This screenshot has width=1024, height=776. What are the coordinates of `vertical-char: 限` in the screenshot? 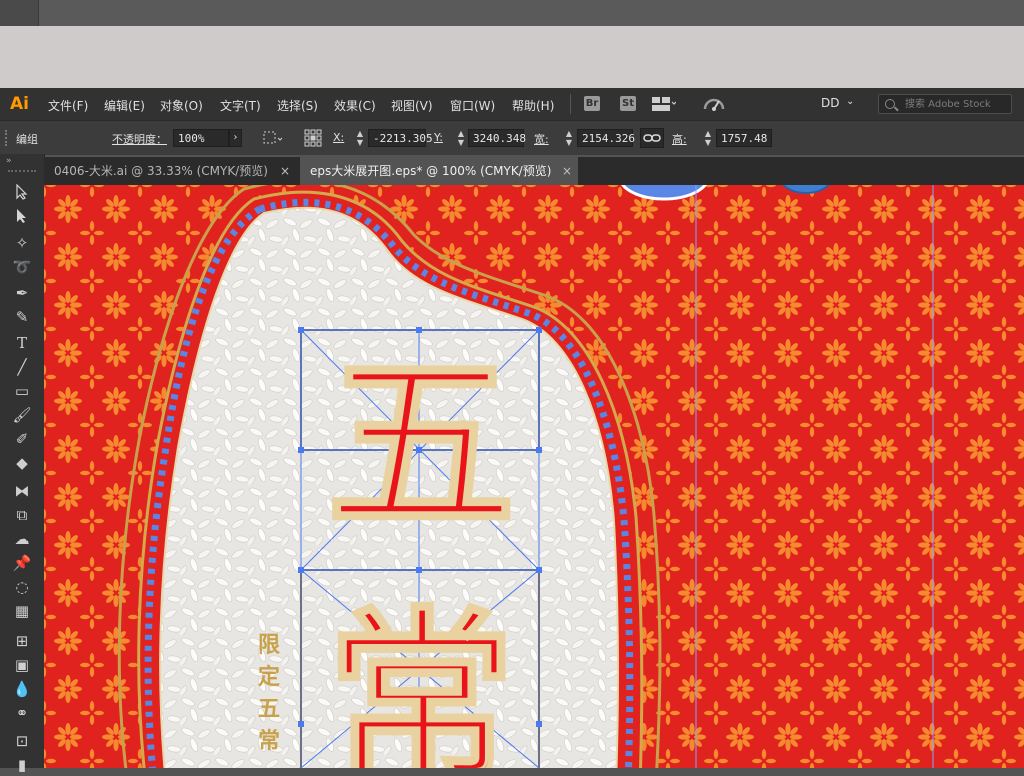 It's located at (268, 645).